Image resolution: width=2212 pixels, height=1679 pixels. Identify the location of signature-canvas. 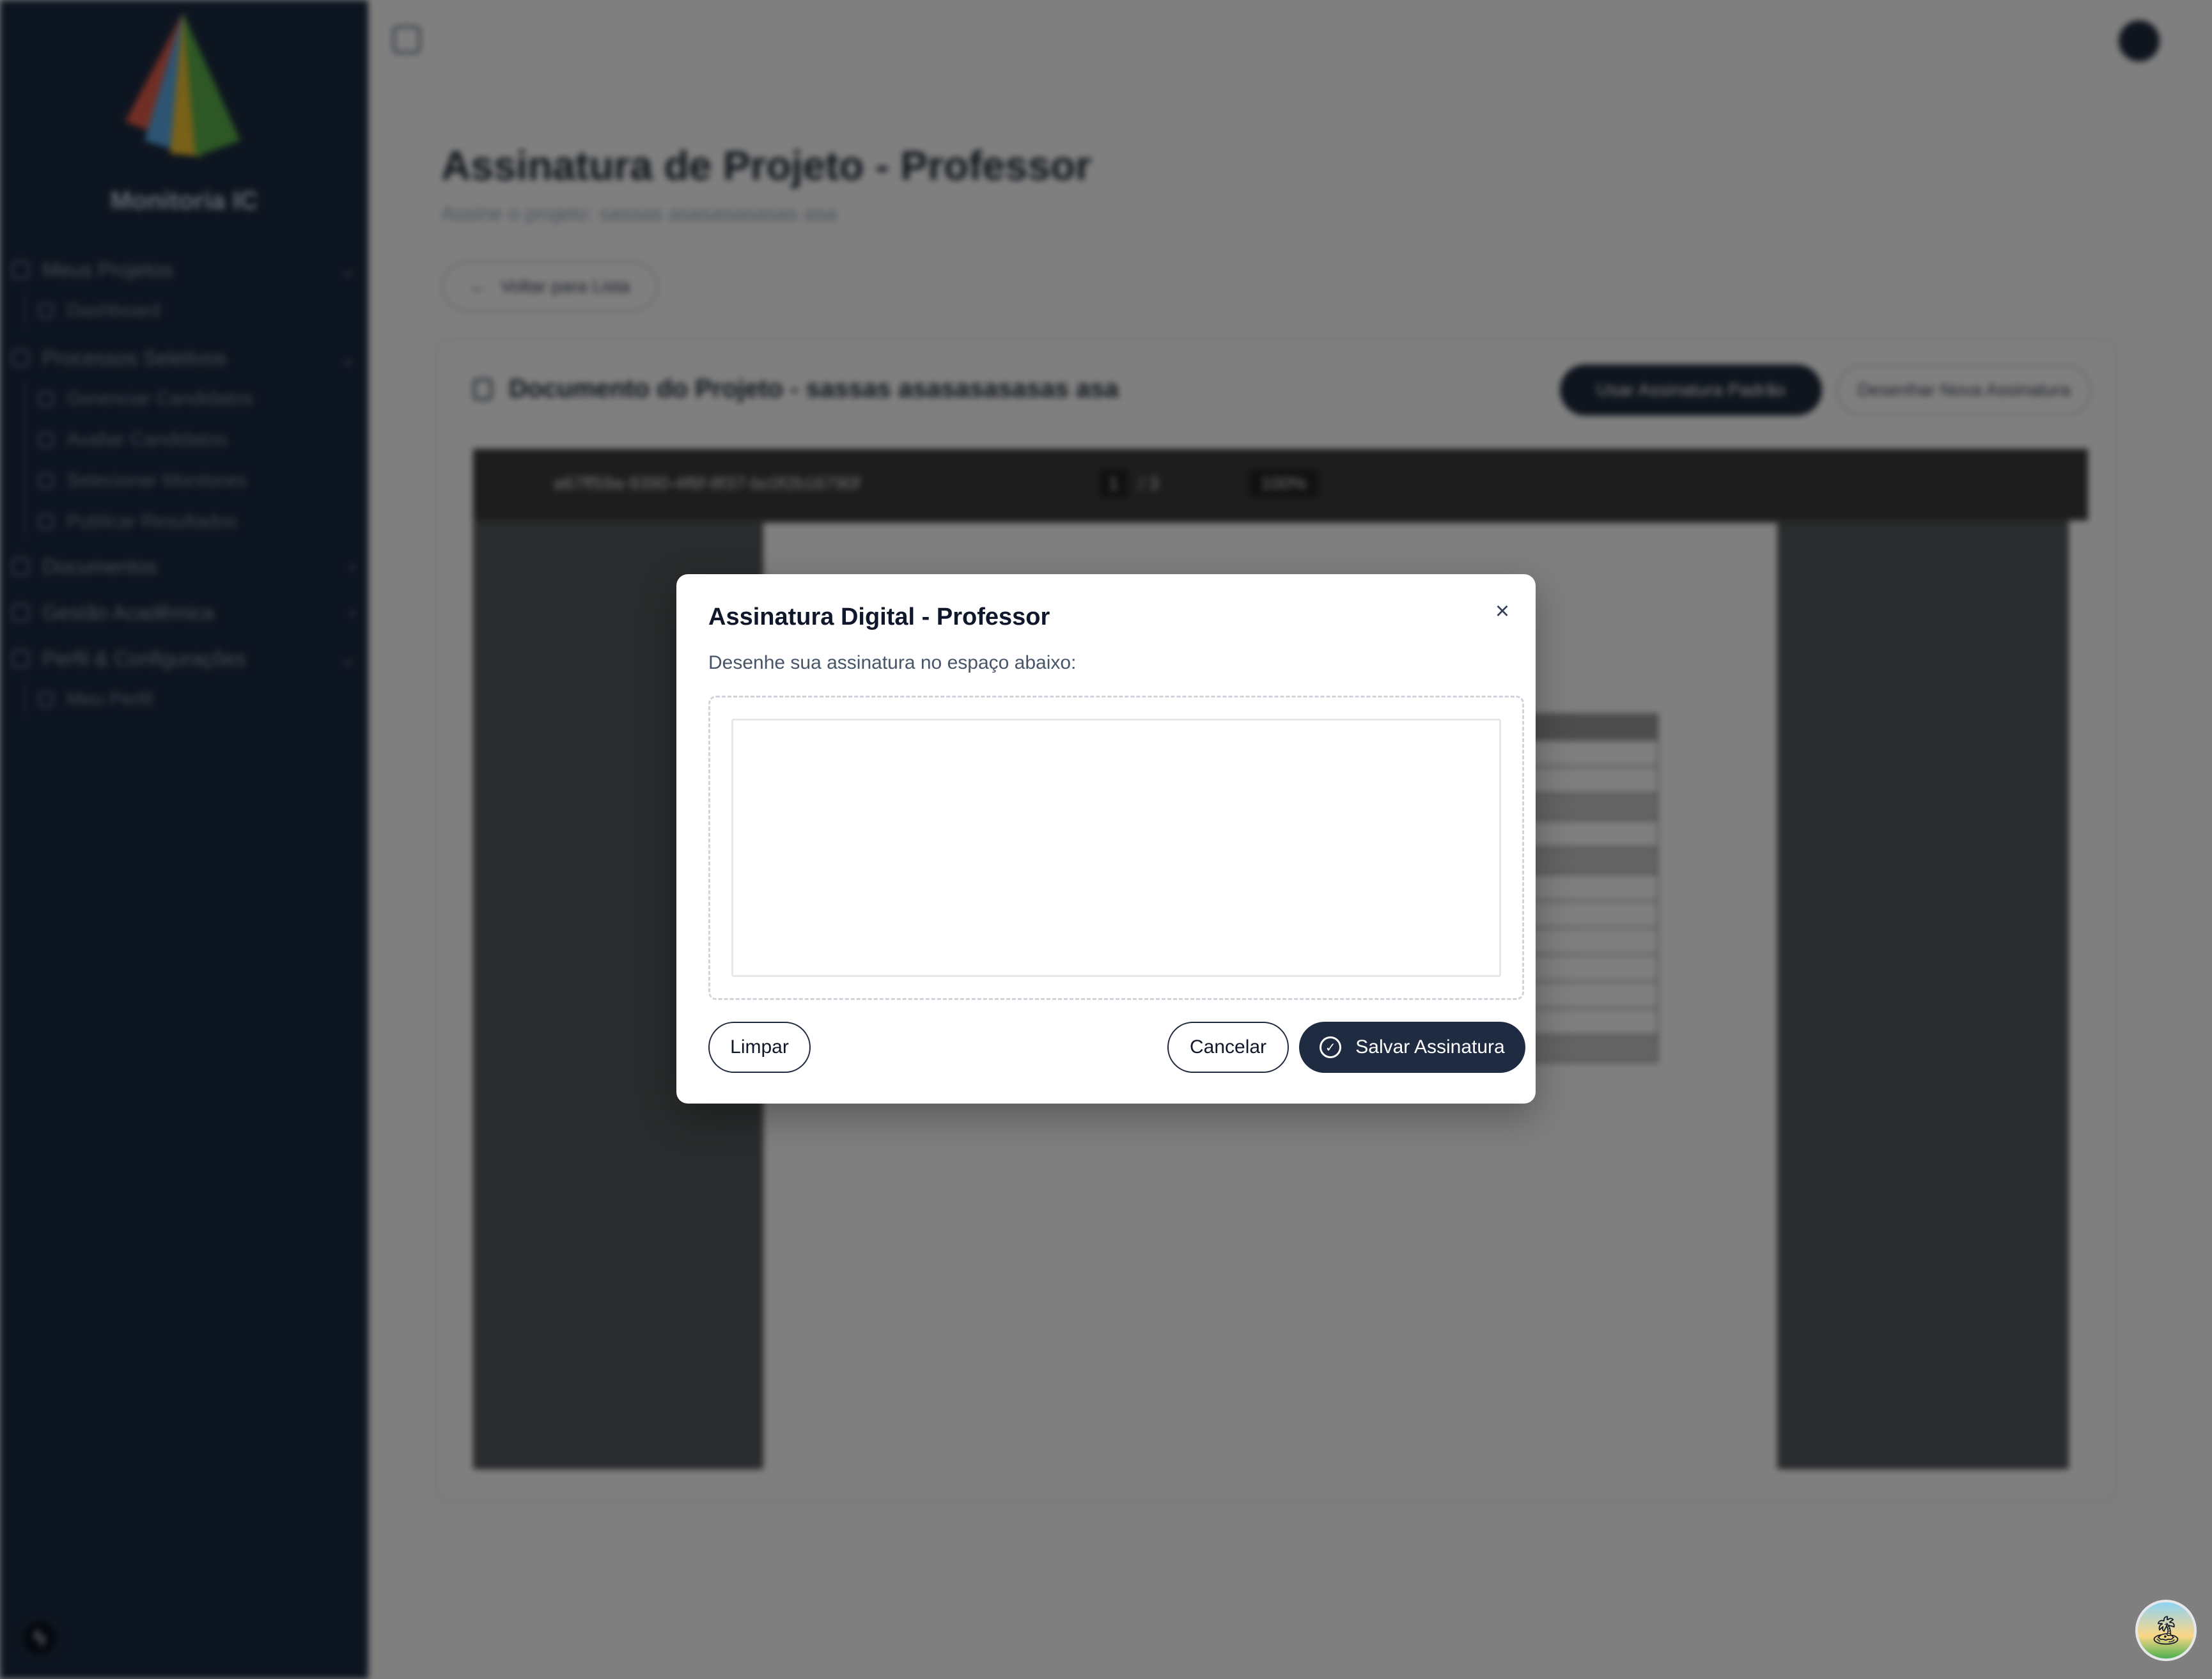
(1116, 848).